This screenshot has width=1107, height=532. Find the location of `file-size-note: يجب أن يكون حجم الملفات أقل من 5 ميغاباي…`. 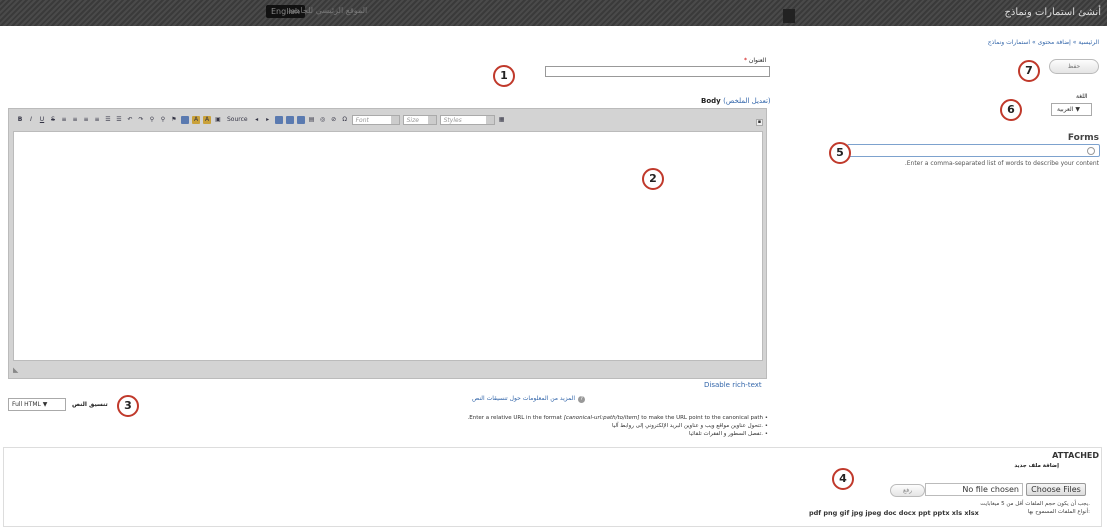

file-size-note: يجب أن يكون حجم الملفات أقل من 5 ميغاباي… is located at coordinates (1035, 504).